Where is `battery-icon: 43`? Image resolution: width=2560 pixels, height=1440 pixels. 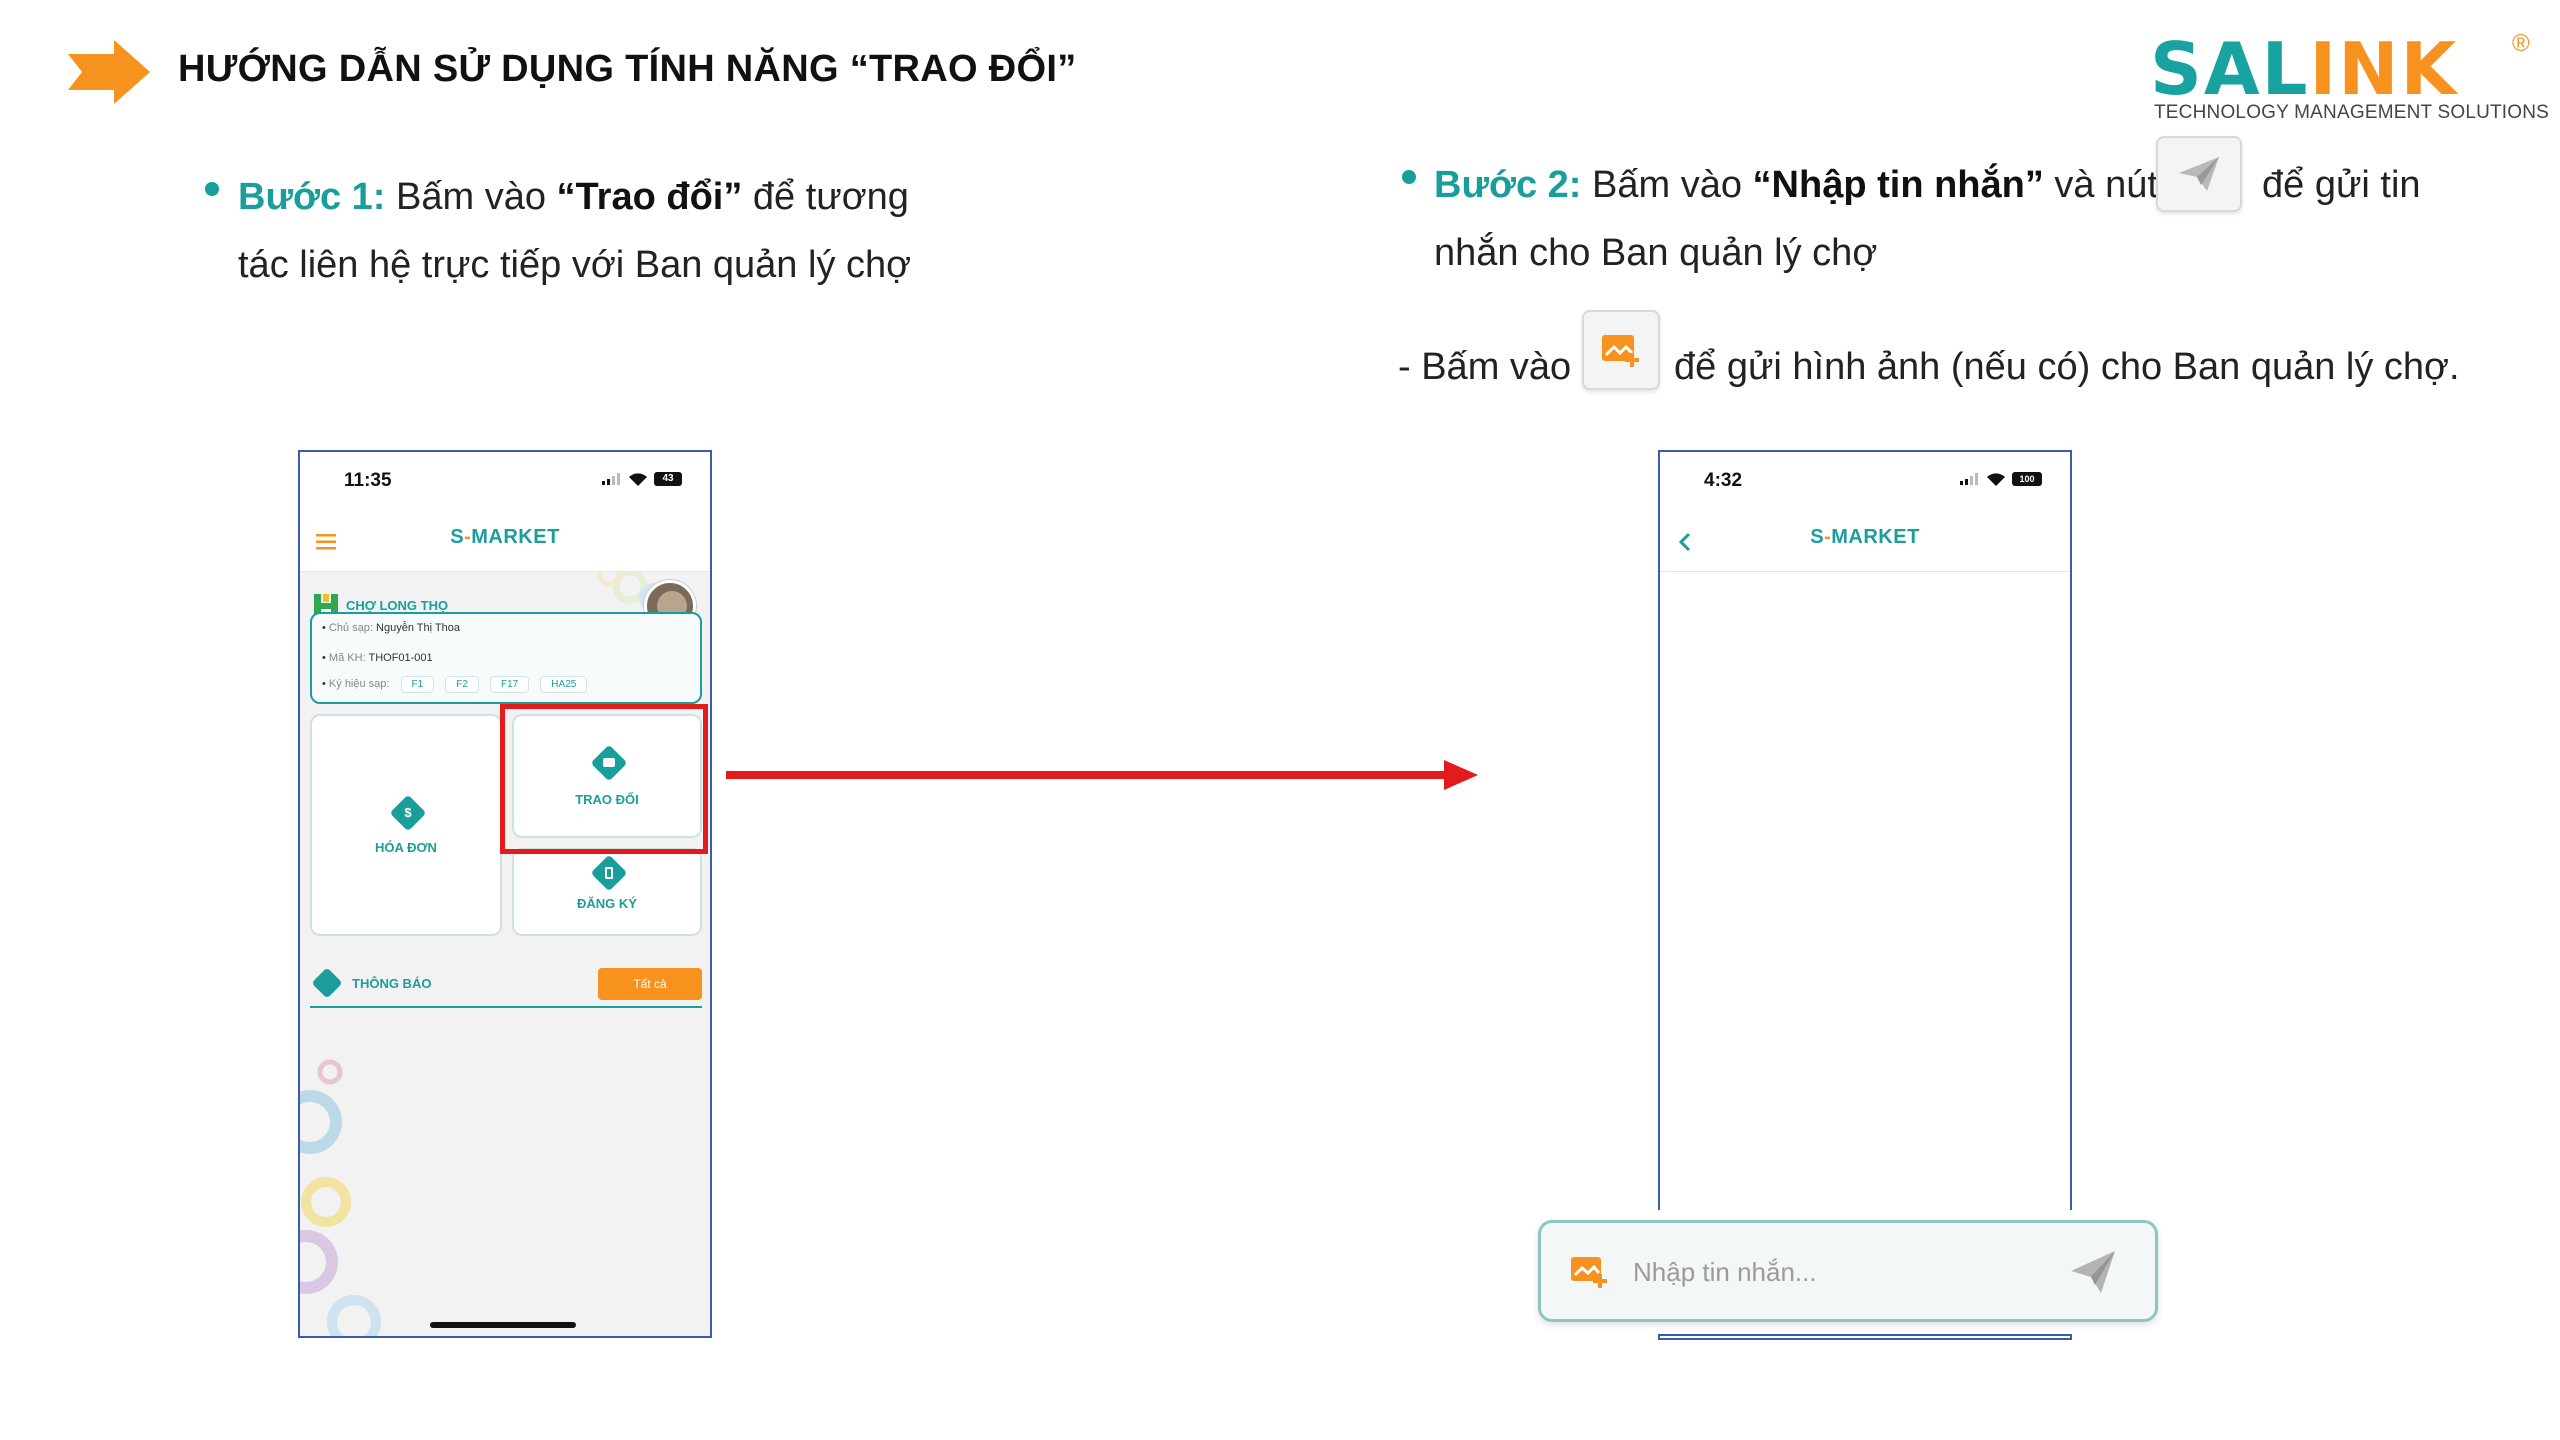
battery-icon: 43 is located at coordinates (668, 479).